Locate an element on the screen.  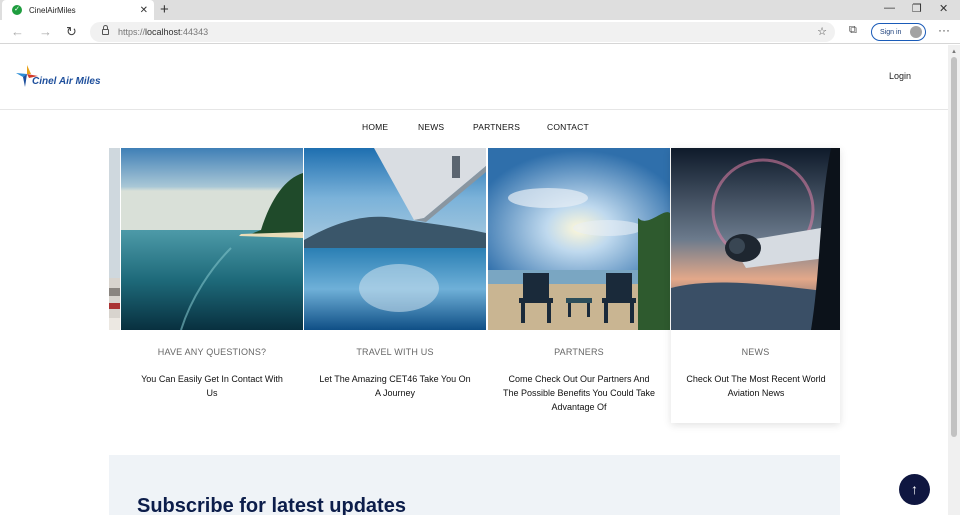
nav-item-home: HOME is located at coordinates (375, 127).